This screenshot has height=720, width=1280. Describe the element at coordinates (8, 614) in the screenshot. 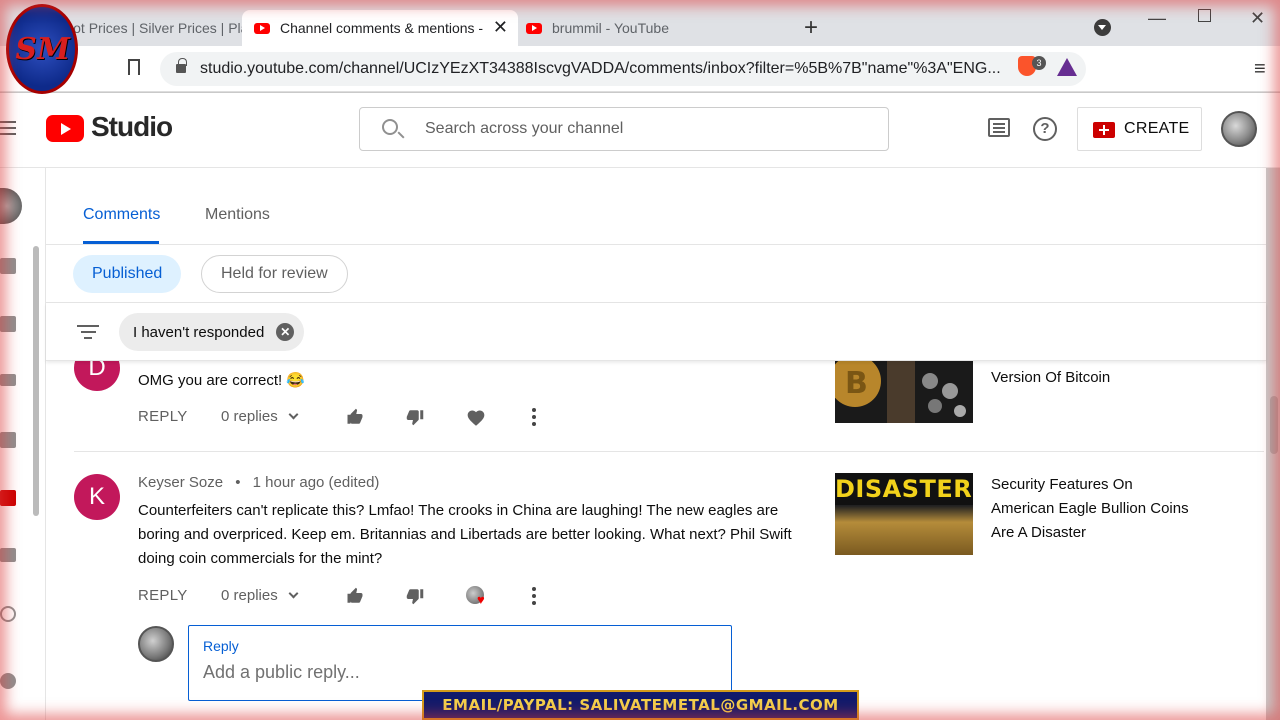

I see `copyright-icon` at that location.